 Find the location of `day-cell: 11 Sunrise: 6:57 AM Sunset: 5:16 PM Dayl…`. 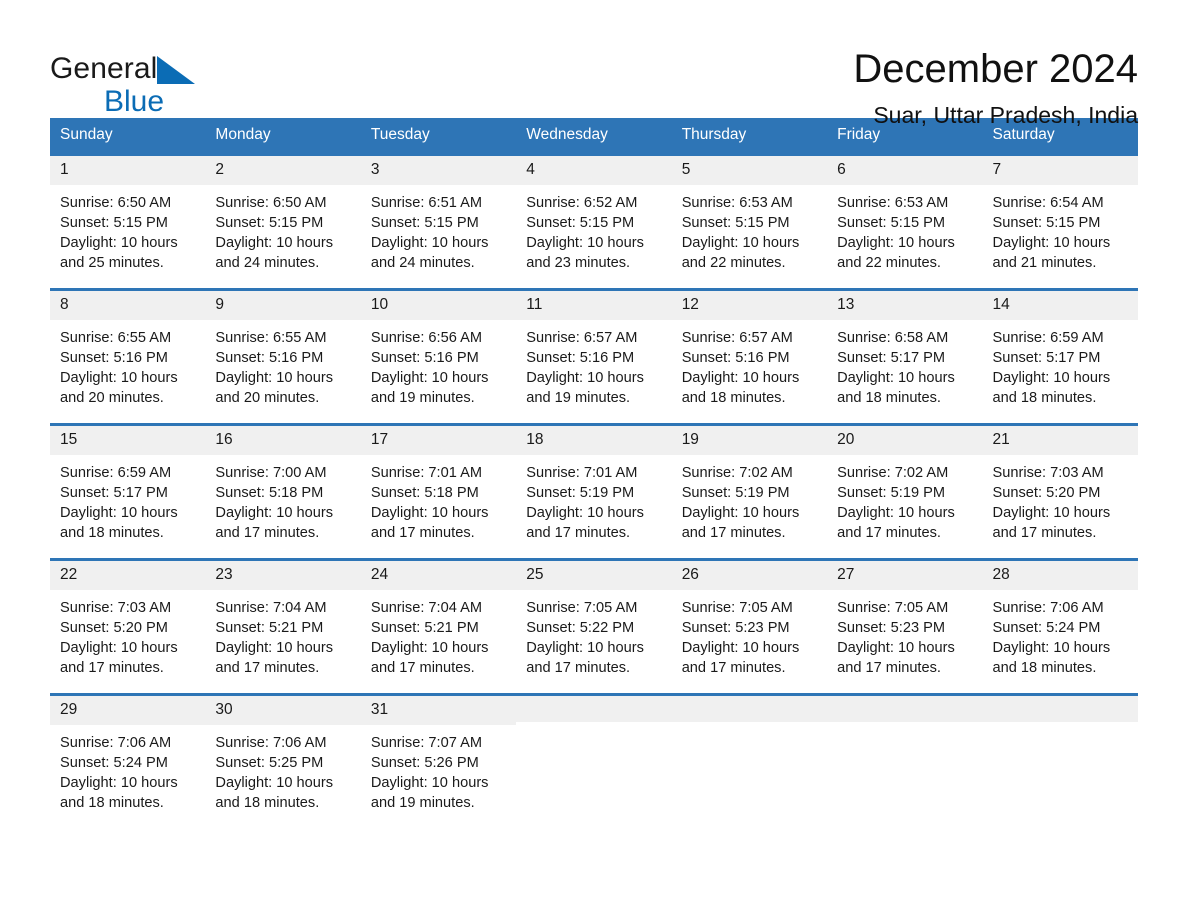

day-cell: 11 Sunrise: 6:57 AM Sunset: 5:16 PM Dayl… is located at coordinates (594, 356).